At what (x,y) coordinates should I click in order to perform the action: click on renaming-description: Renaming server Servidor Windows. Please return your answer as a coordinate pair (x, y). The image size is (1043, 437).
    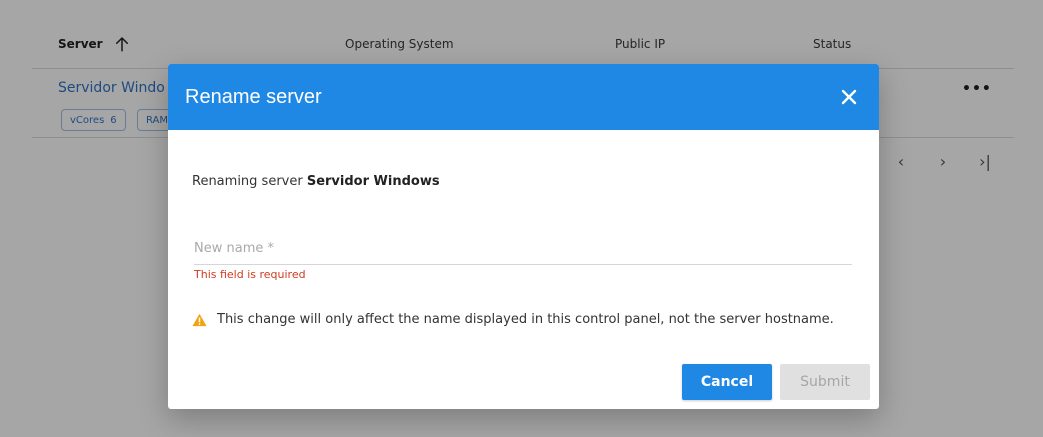
    Looking at the image, I should click on (316, 181).